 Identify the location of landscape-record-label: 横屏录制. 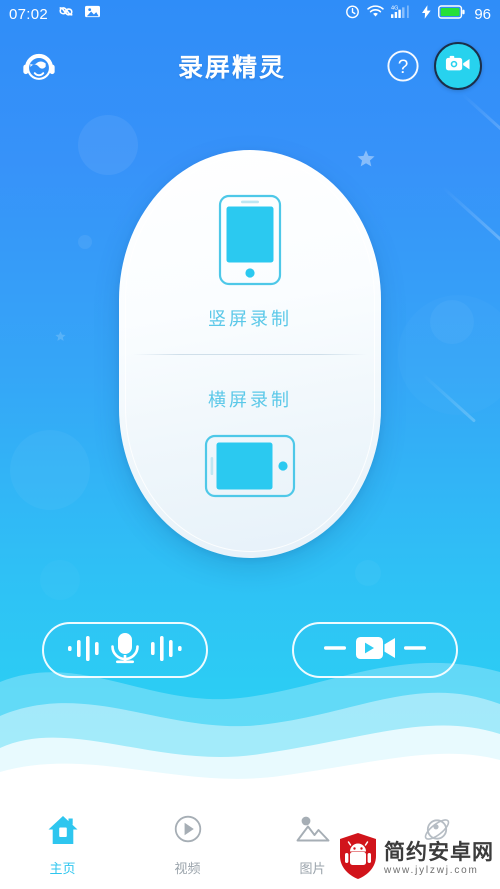
(250, 400).